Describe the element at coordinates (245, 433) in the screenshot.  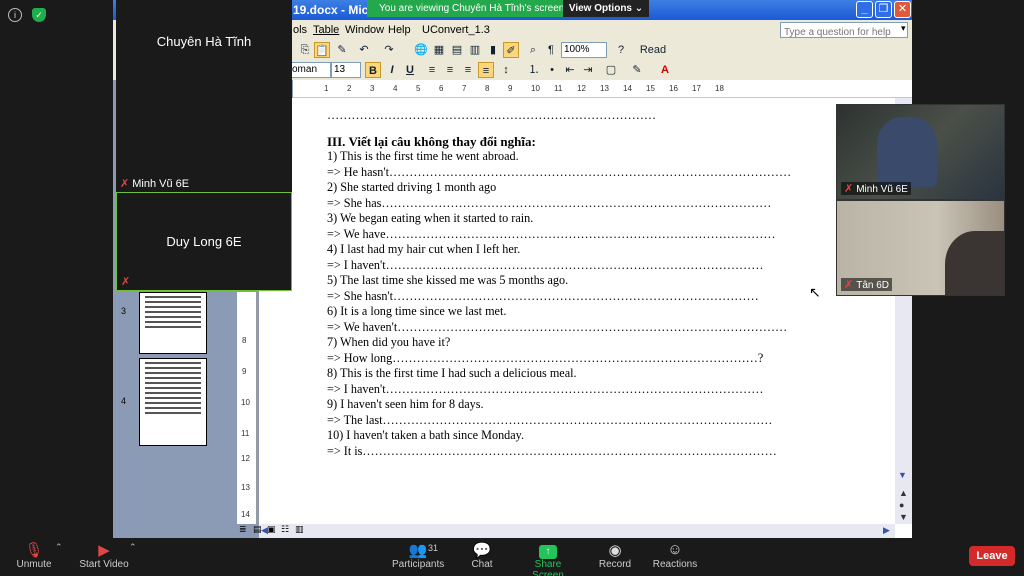
I see `ruler-tick: 11` at that location.